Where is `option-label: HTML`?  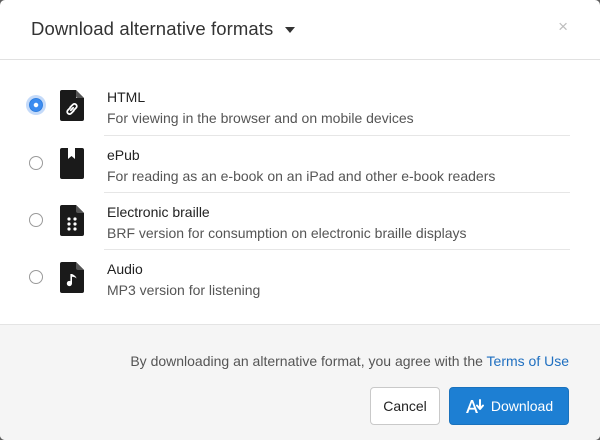 option-label: HTML is located at coordinates (126, 97).